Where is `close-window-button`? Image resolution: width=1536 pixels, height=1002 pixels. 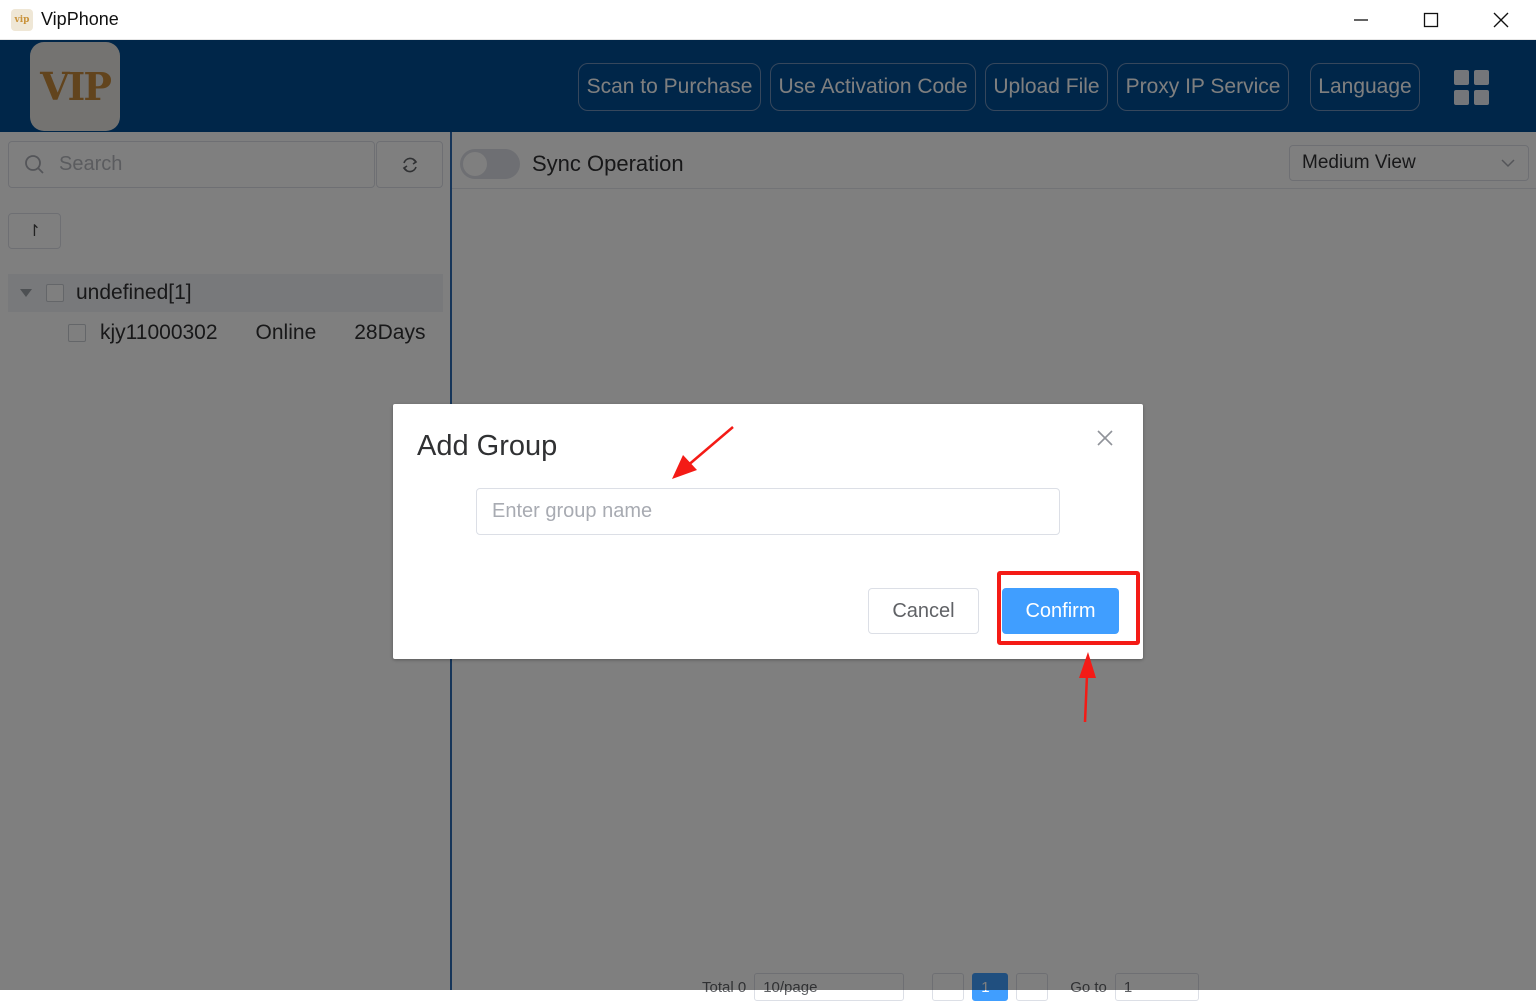 close-window-button is located at coordinates (1501, 20).